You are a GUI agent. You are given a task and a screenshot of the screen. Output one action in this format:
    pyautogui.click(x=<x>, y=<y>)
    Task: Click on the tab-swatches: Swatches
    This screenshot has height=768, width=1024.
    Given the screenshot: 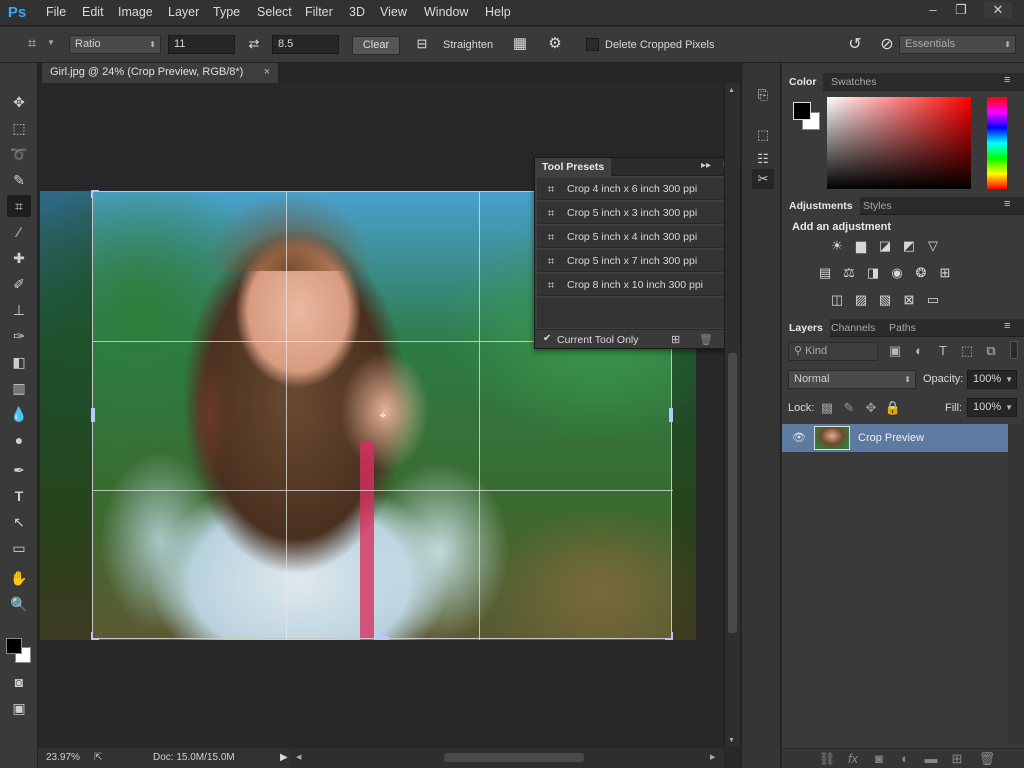 What is the action you would take?
    pyautogui.click(x=854, y=82)
    